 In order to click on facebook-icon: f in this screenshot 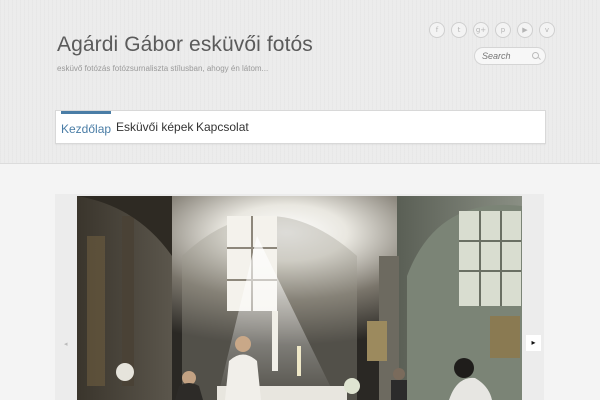, I will do `click(437, 30)`.